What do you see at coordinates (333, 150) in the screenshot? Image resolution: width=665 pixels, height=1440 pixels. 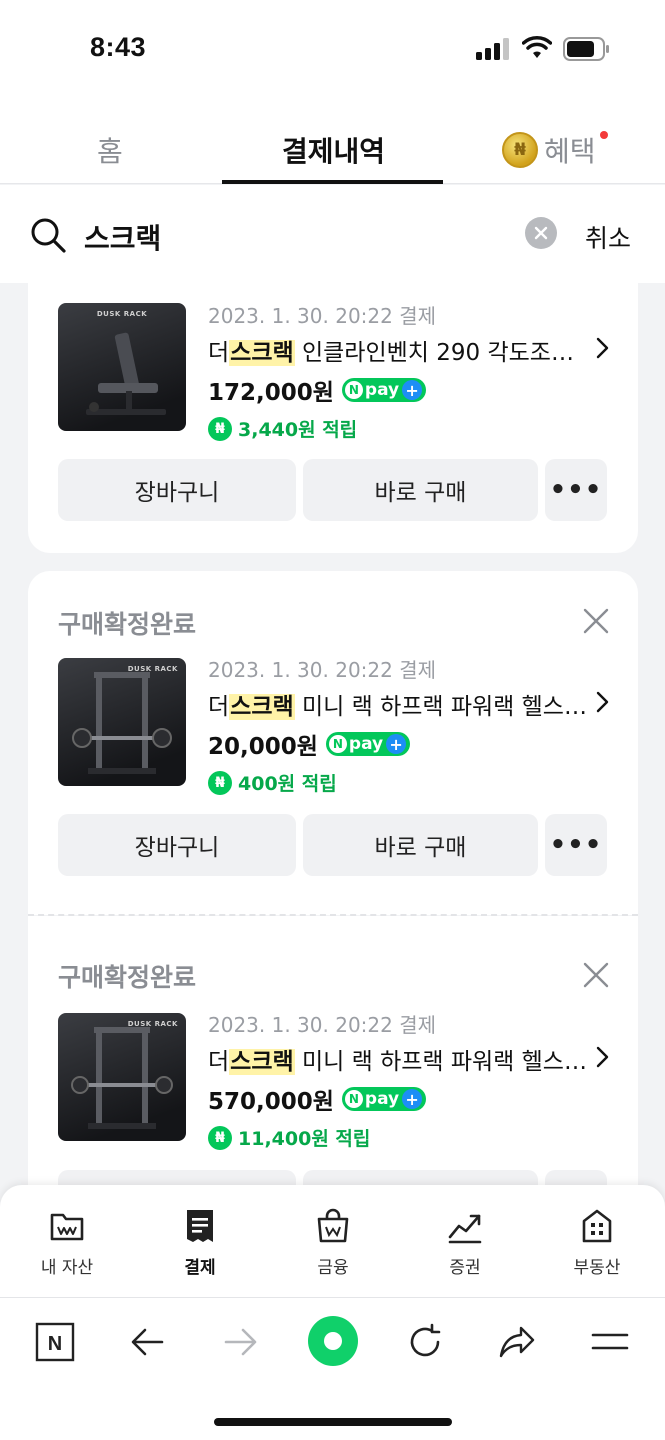 I see `tab-payments: 결제내역` at bounding box center [333, 150].